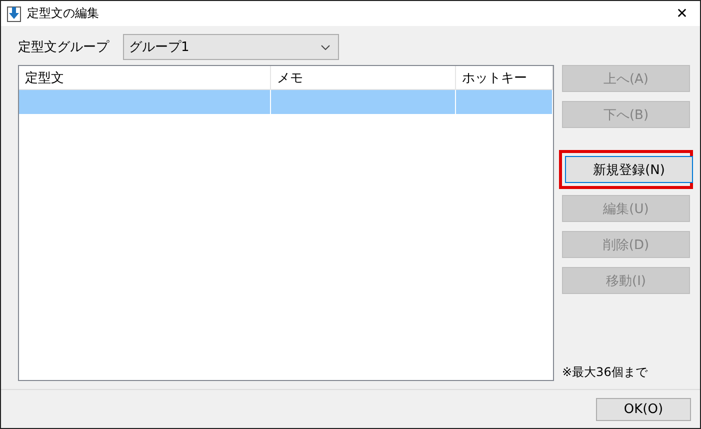 This screenshot has width=701, height=429. Describe the element at coordinates (682, 14) in the screenshot. I see `close-button: ✕` at that location.